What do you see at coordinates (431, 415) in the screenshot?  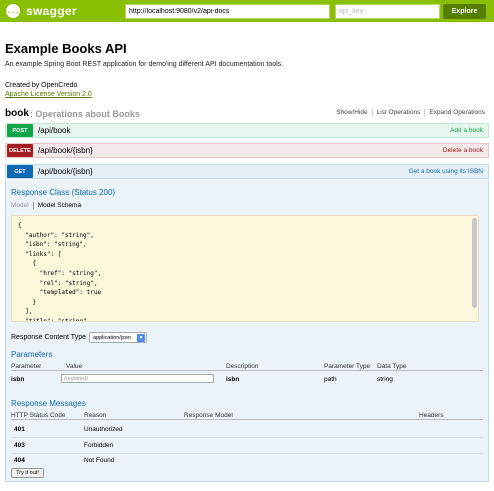 I see `col-headers: Headers` at bounding box center [431, 415].